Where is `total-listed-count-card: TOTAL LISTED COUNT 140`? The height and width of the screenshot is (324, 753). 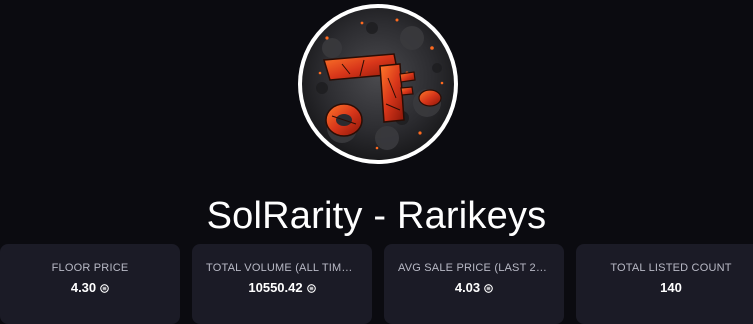
total-listed-count-card: TOTAL LISTED COUNT 140 is located at coordinates (664, 284).